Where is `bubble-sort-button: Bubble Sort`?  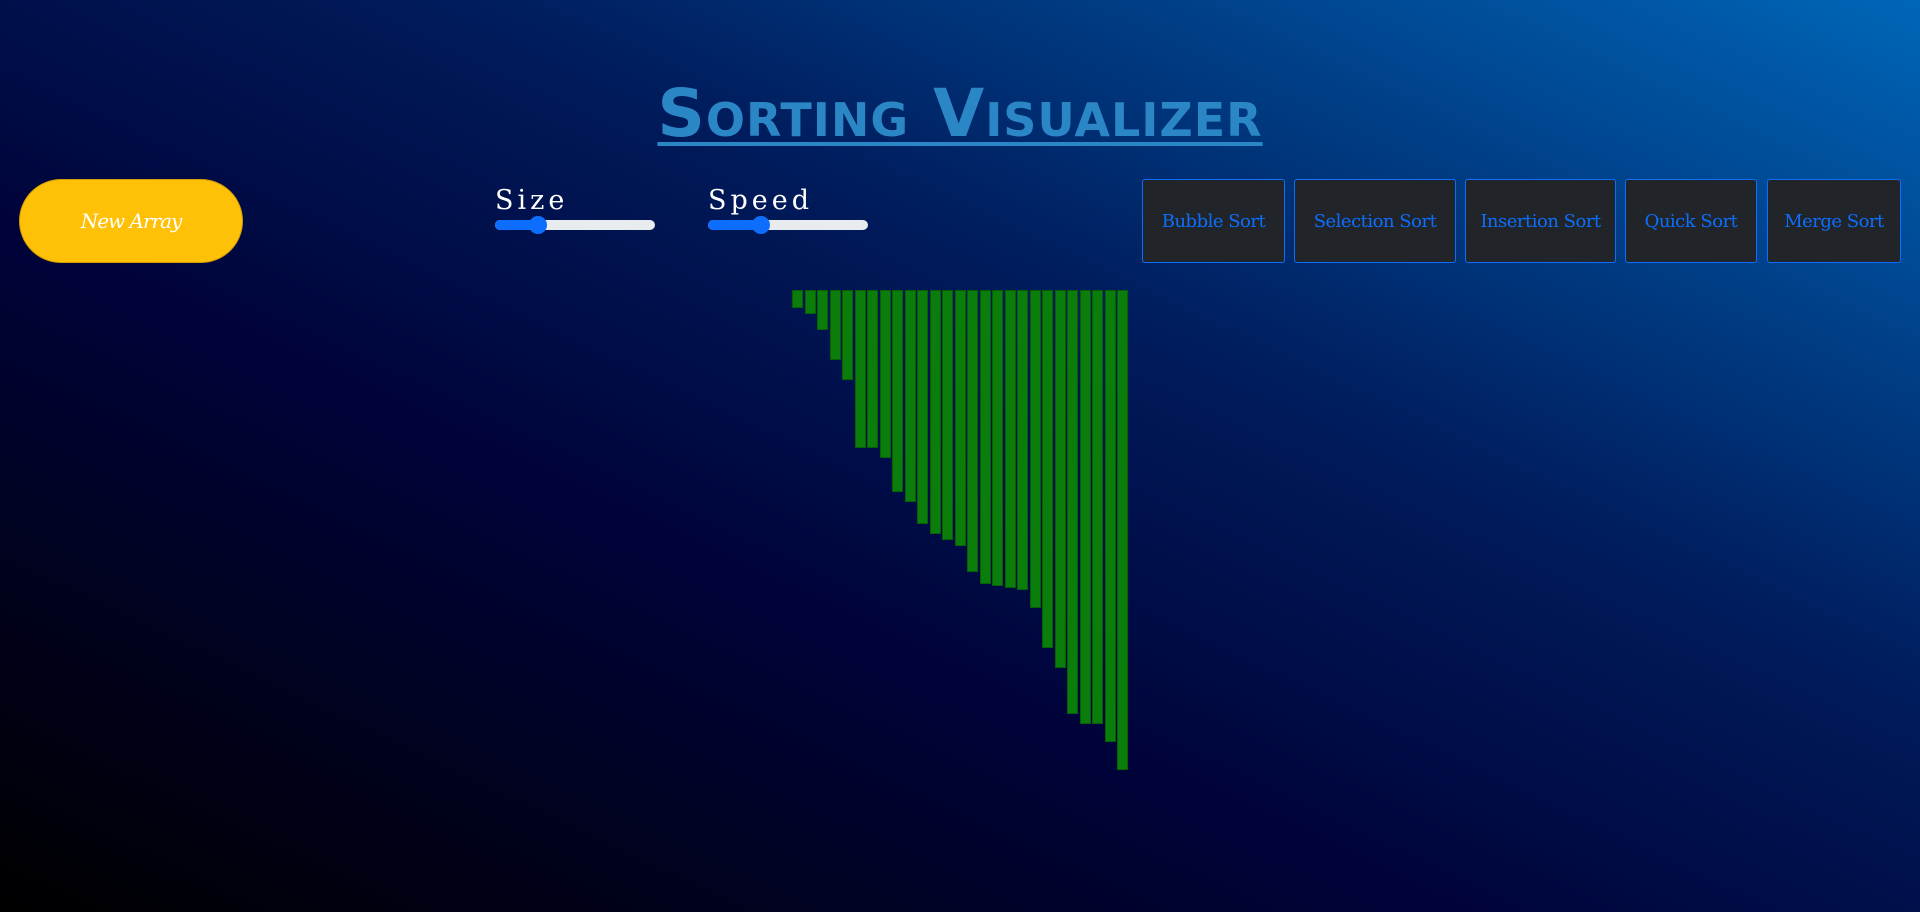 bubble-sort-button: Bubble Sort is located at coordinates (1213, 221).